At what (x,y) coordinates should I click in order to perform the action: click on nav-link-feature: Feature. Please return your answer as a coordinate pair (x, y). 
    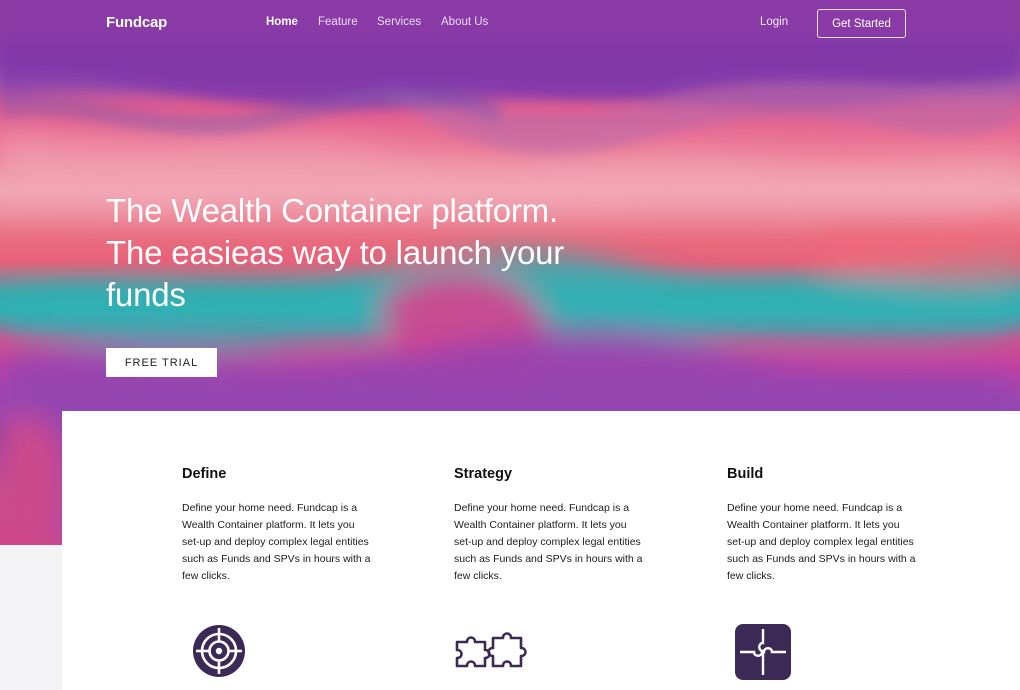
    Looking at the image, I should click on (338, 22).